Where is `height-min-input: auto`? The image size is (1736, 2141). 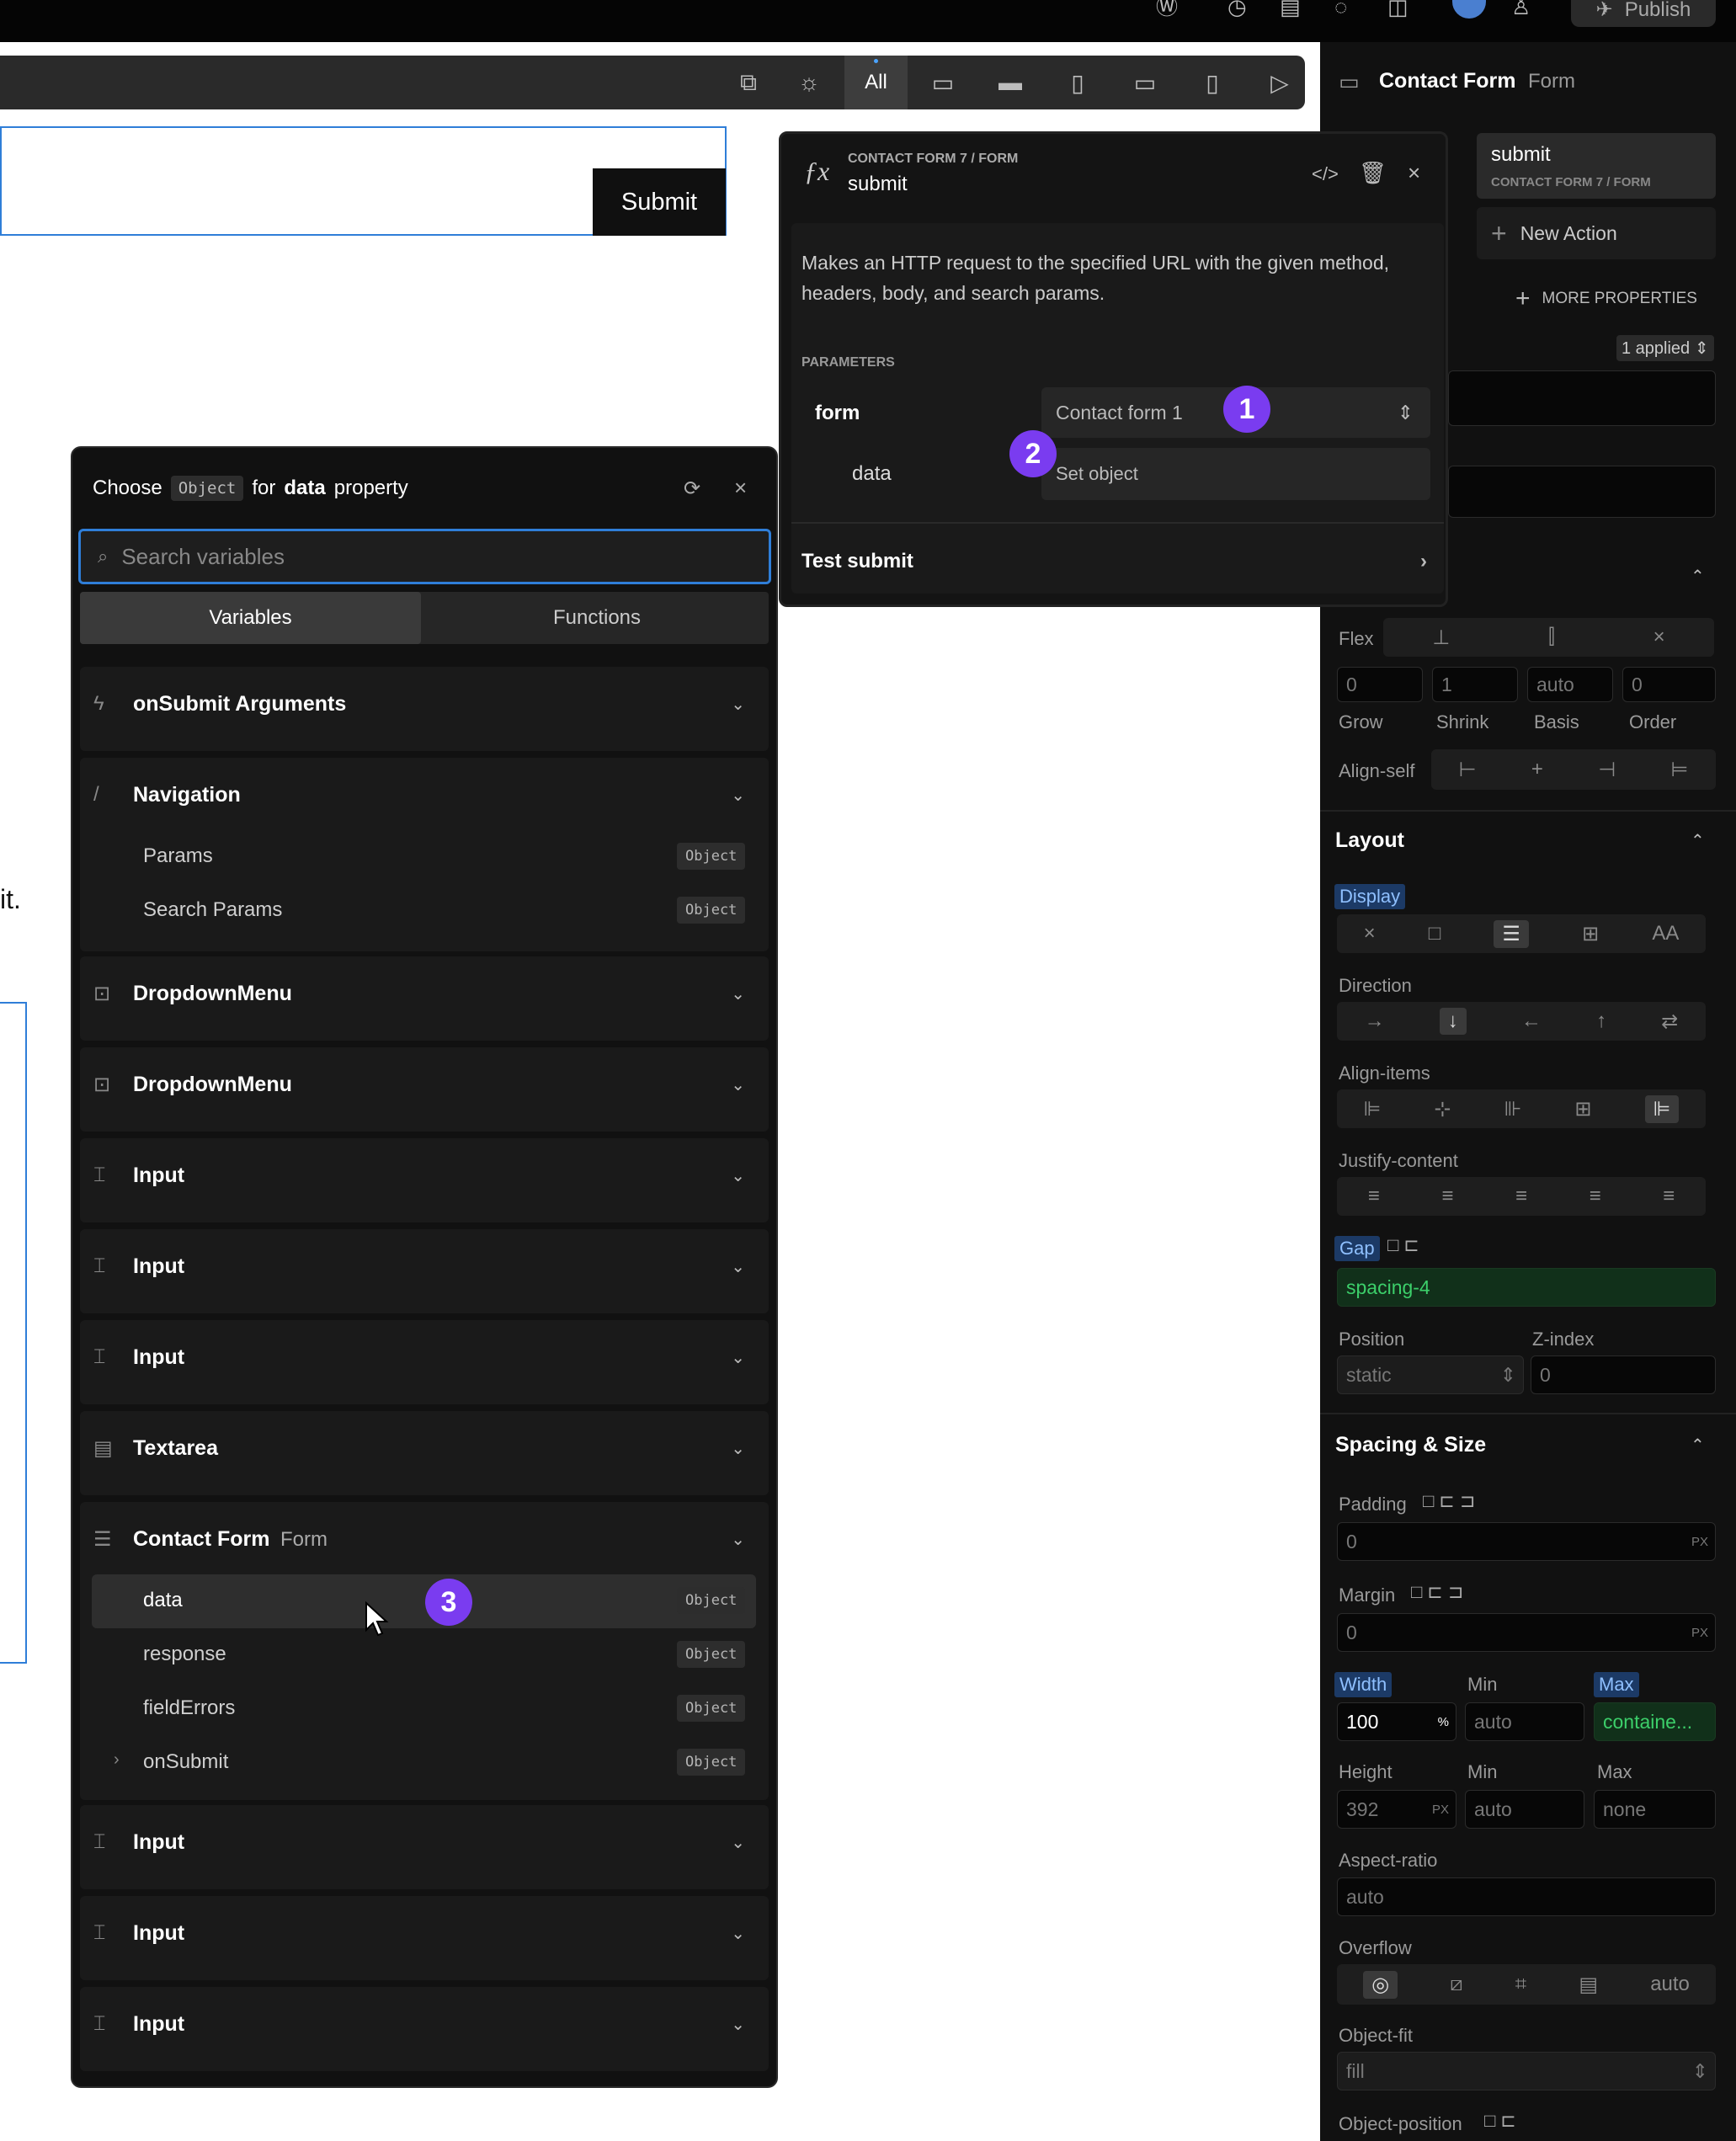
height-min-input: auto is located at coordinates (1524, 1809).